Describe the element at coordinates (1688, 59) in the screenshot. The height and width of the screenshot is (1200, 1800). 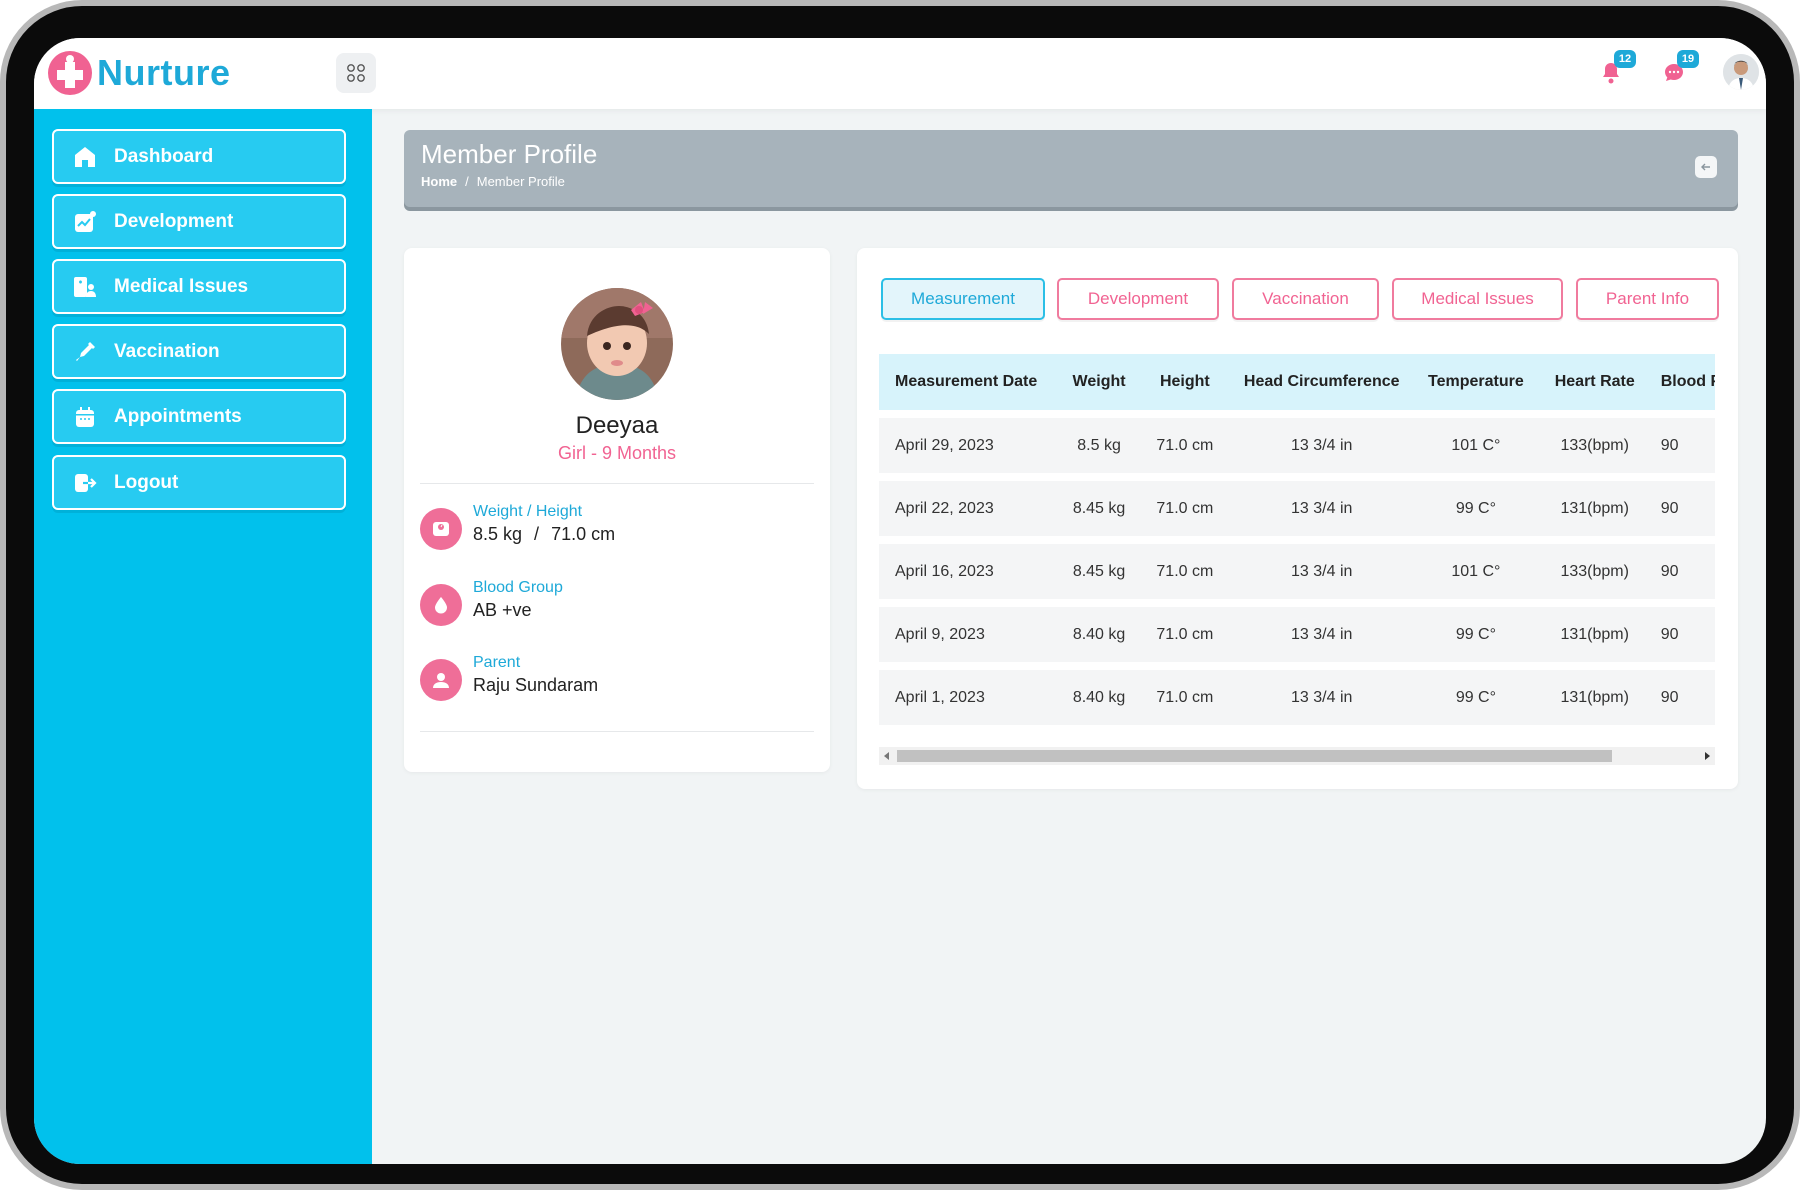
I see `messages-badge: 19` at that location.